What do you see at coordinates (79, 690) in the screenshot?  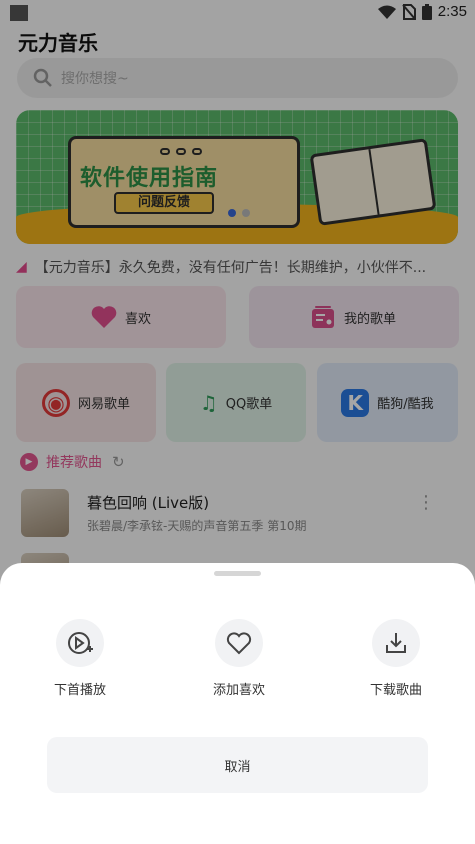 I see `play-next-label: 下首播放` at bounding box center [79, 690].